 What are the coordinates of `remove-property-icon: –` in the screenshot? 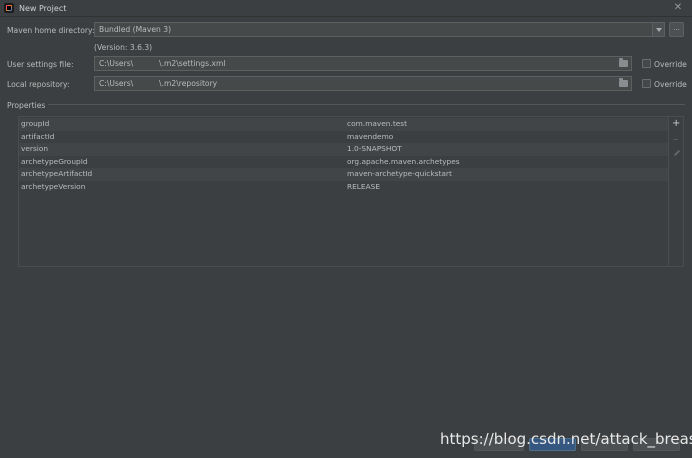 It's located at (675, 140).